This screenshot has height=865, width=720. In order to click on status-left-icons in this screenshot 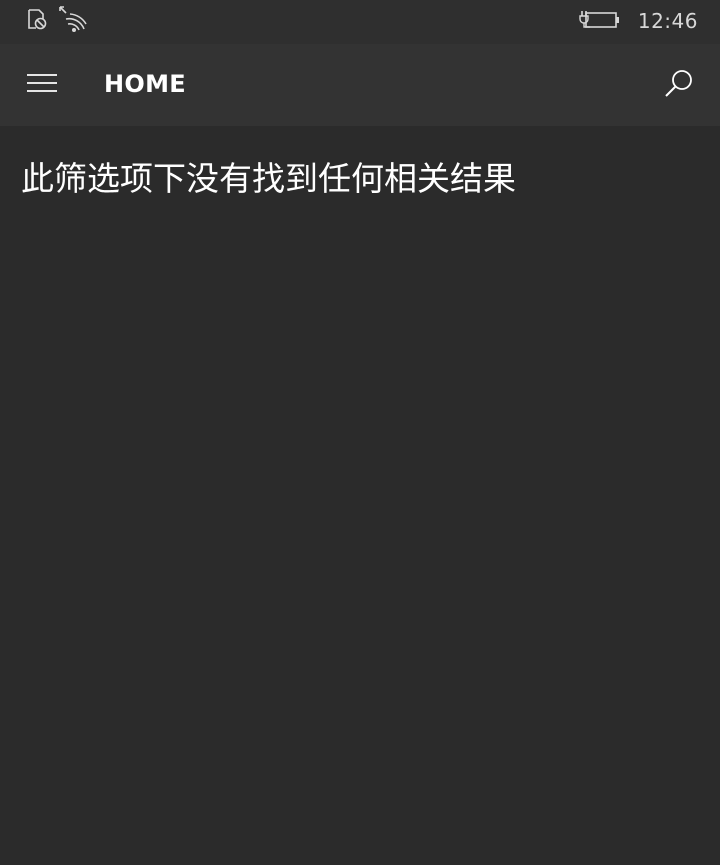, I will do `click(57, 21)`.